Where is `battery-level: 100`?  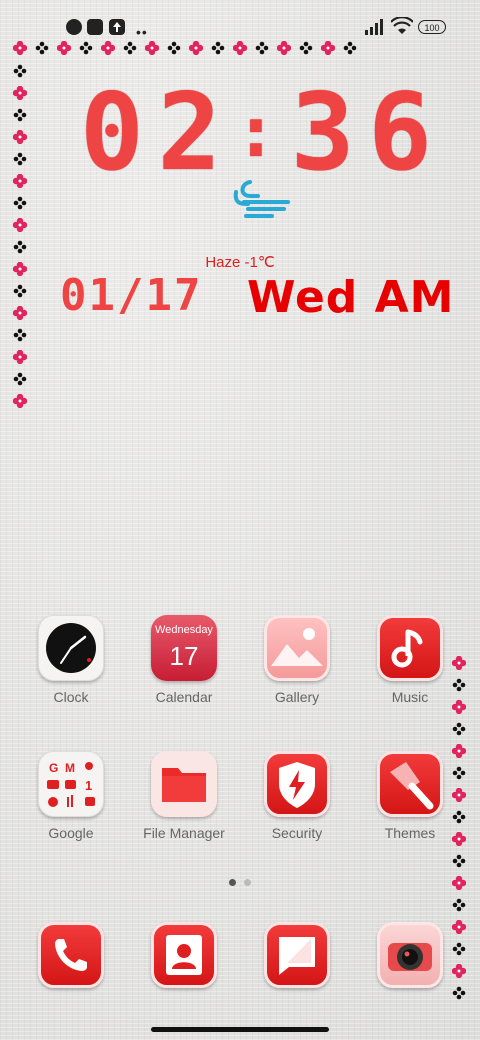
battery-level: 100 is located at coordinates (432, 28).